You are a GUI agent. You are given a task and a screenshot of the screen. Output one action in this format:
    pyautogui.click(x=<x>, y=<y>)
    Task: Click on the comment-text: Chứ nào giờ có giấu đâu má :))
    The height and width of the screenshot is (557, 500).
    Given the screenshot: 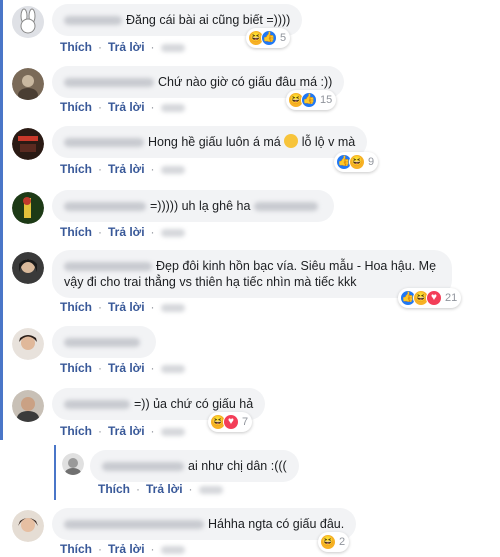 What is the action you would take?
    pyautogui.click(x=245, y=82)
    